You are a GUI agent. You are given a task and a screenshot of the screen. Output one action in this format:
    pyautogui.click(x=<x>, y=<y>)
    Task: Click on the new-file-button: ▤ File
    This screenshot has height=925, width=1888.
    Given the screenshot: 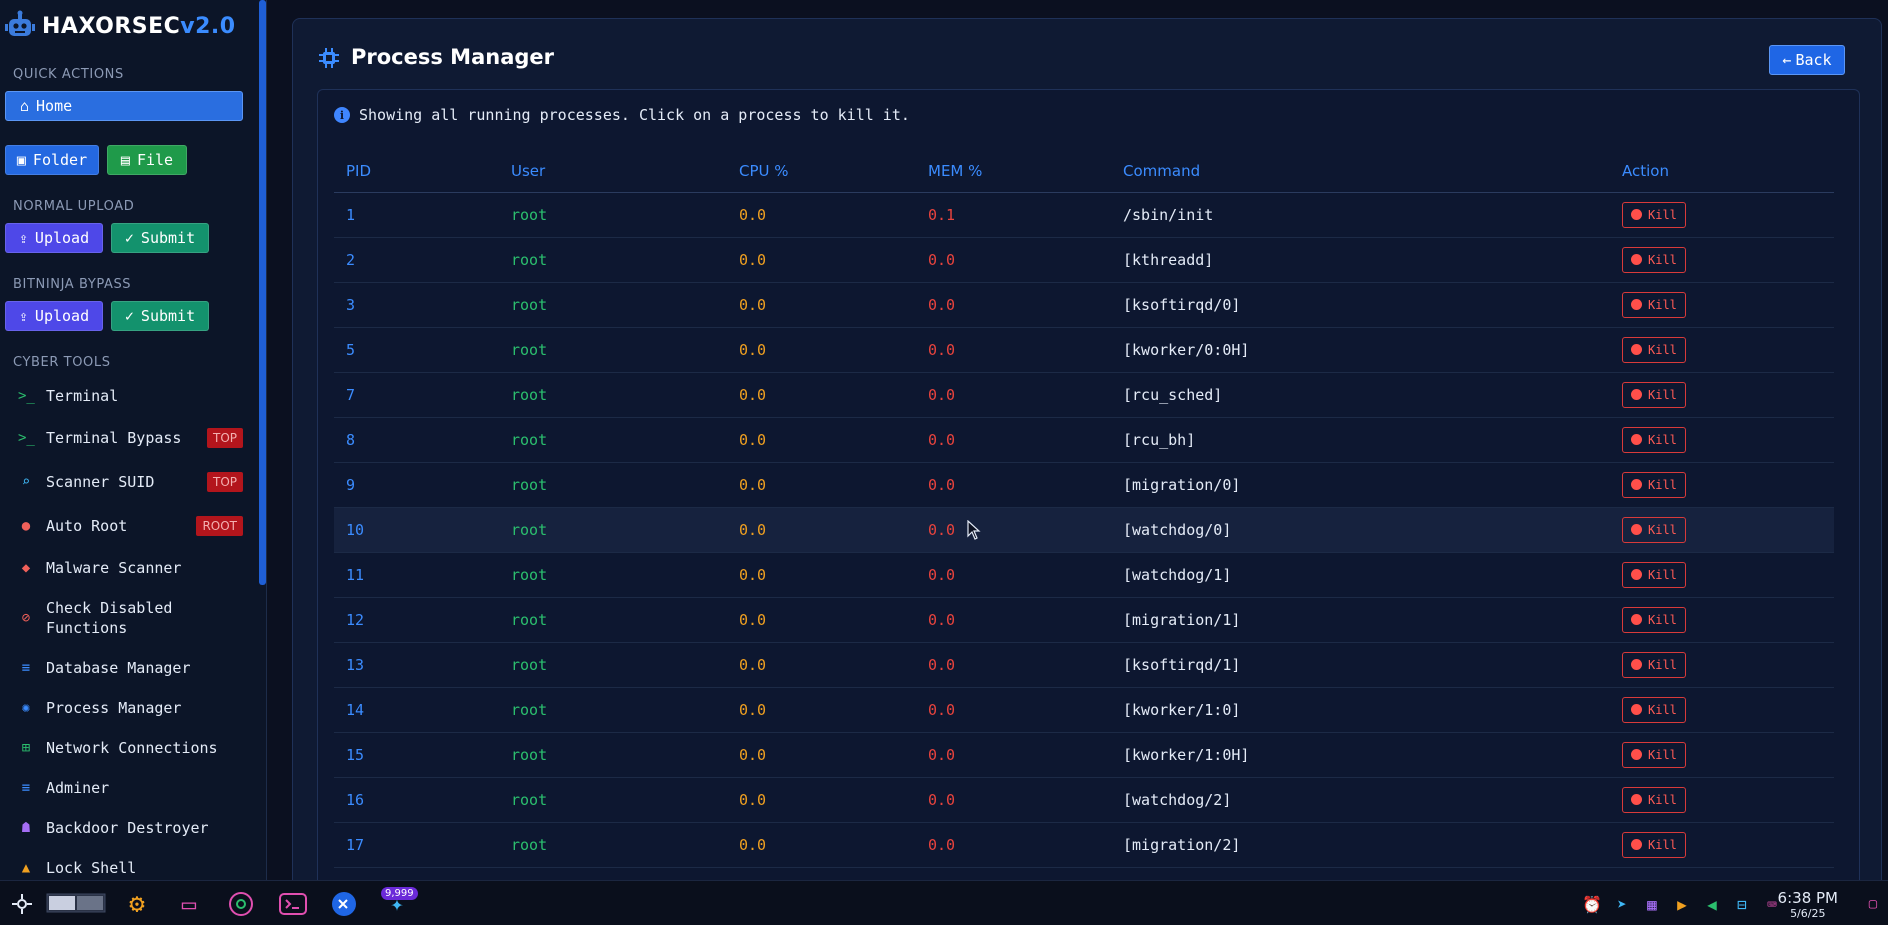 What is the action you would take?
    pyautogui.click(x=147, y=160)
    